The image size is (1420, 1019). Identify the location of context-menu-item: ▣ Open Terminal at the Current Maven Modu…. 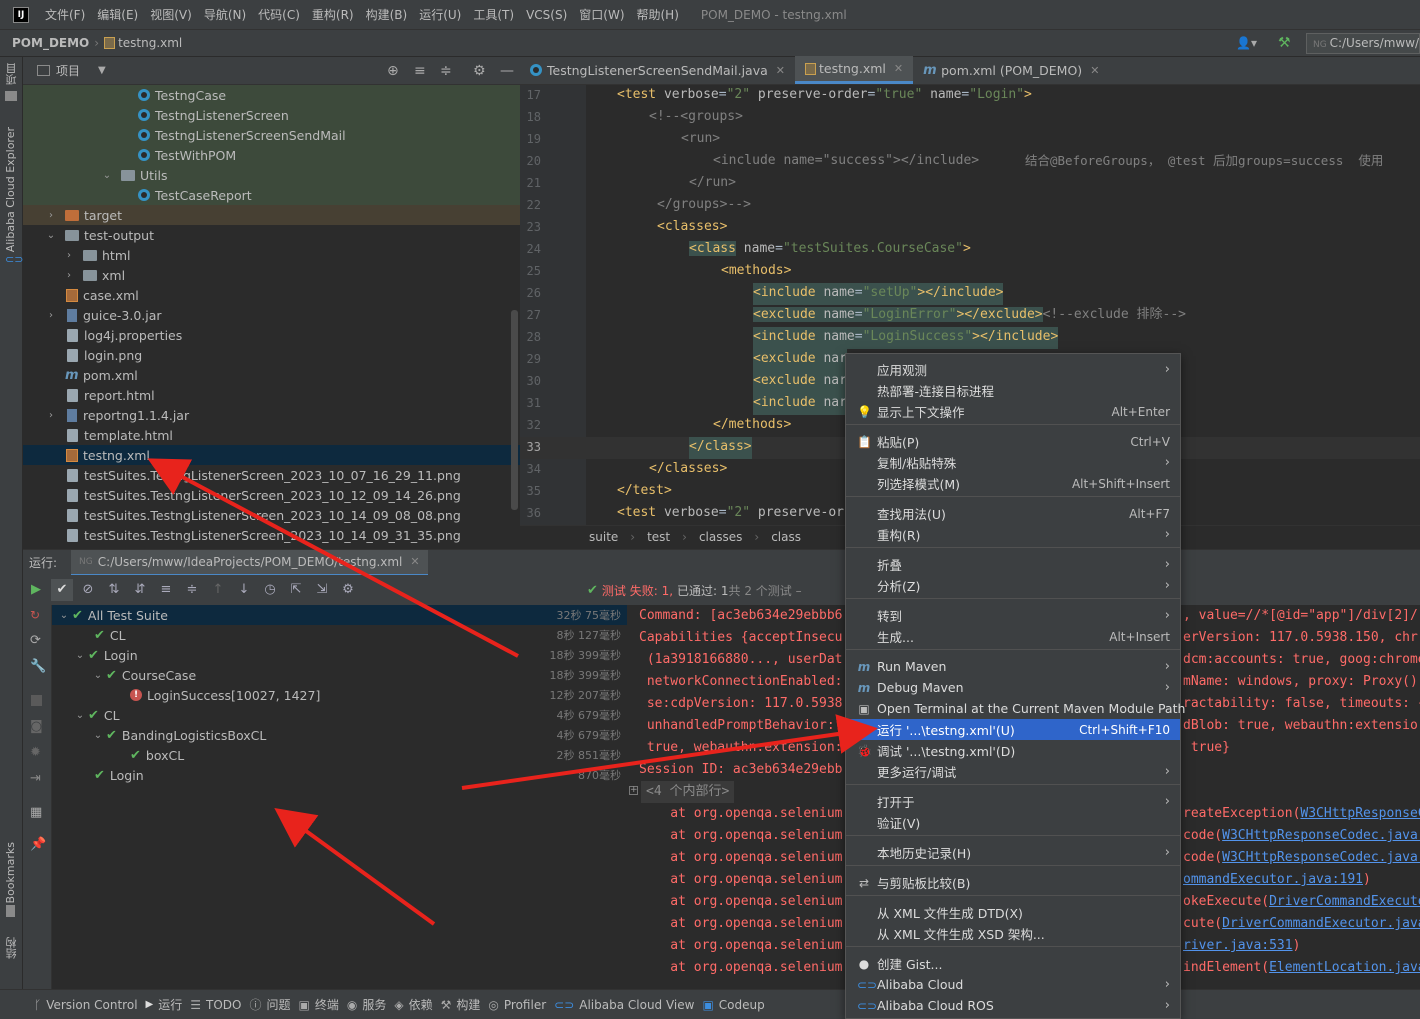
(1015, 708).